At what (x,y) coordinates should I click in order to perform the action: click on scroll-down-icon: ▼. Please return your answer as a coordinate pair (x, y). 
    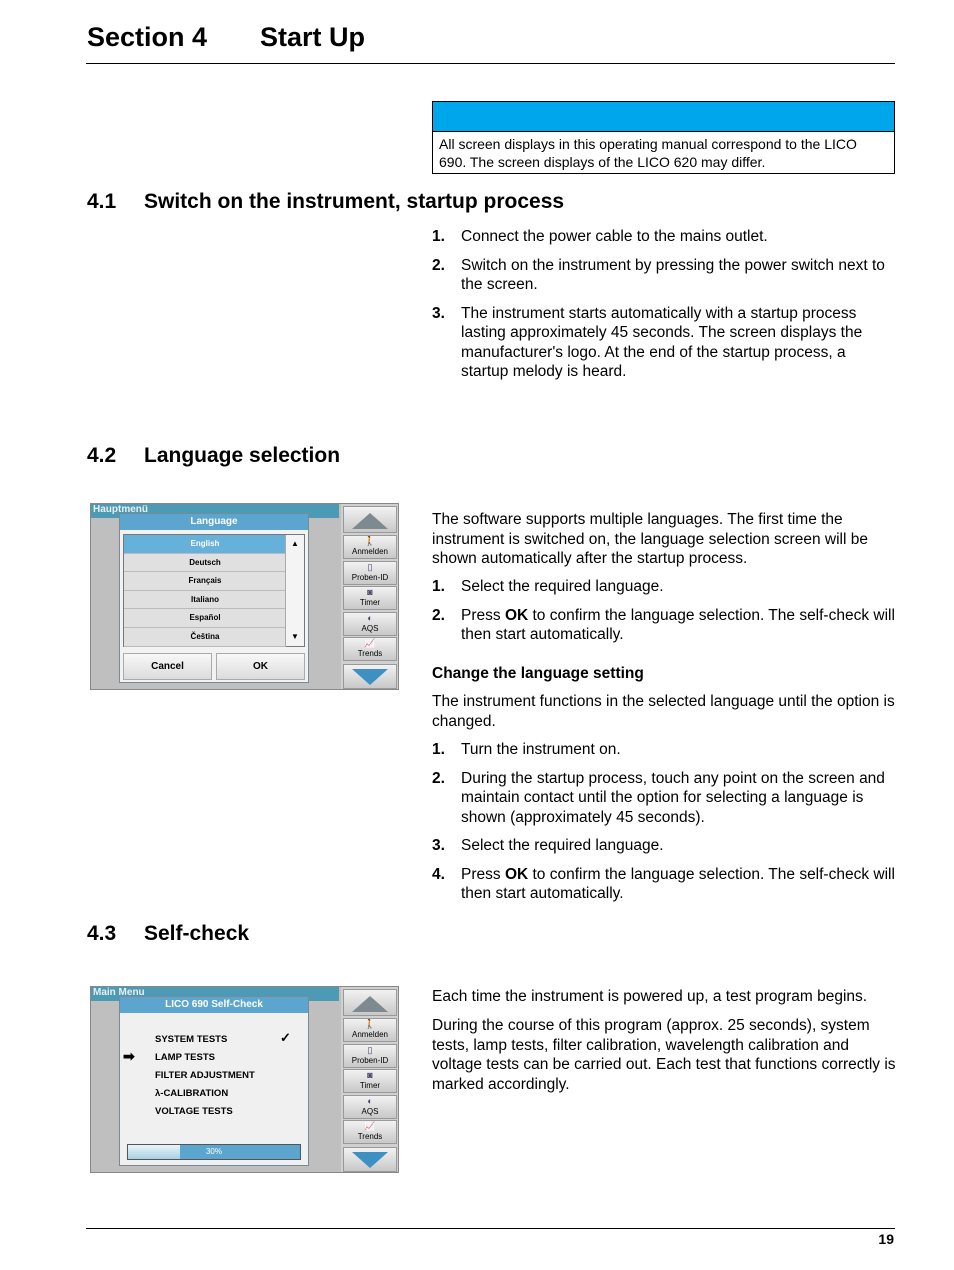
    Looking at the image, I should click on (295, 637).